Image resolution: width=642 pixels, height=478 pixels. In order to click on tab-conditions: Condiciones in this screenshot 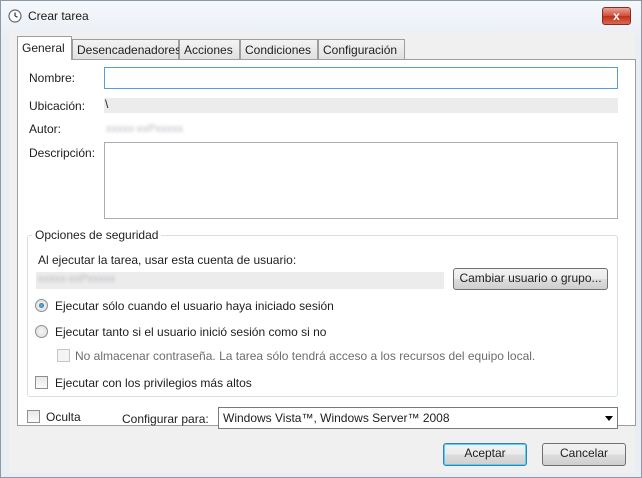, I will do `click(279, 49)`.